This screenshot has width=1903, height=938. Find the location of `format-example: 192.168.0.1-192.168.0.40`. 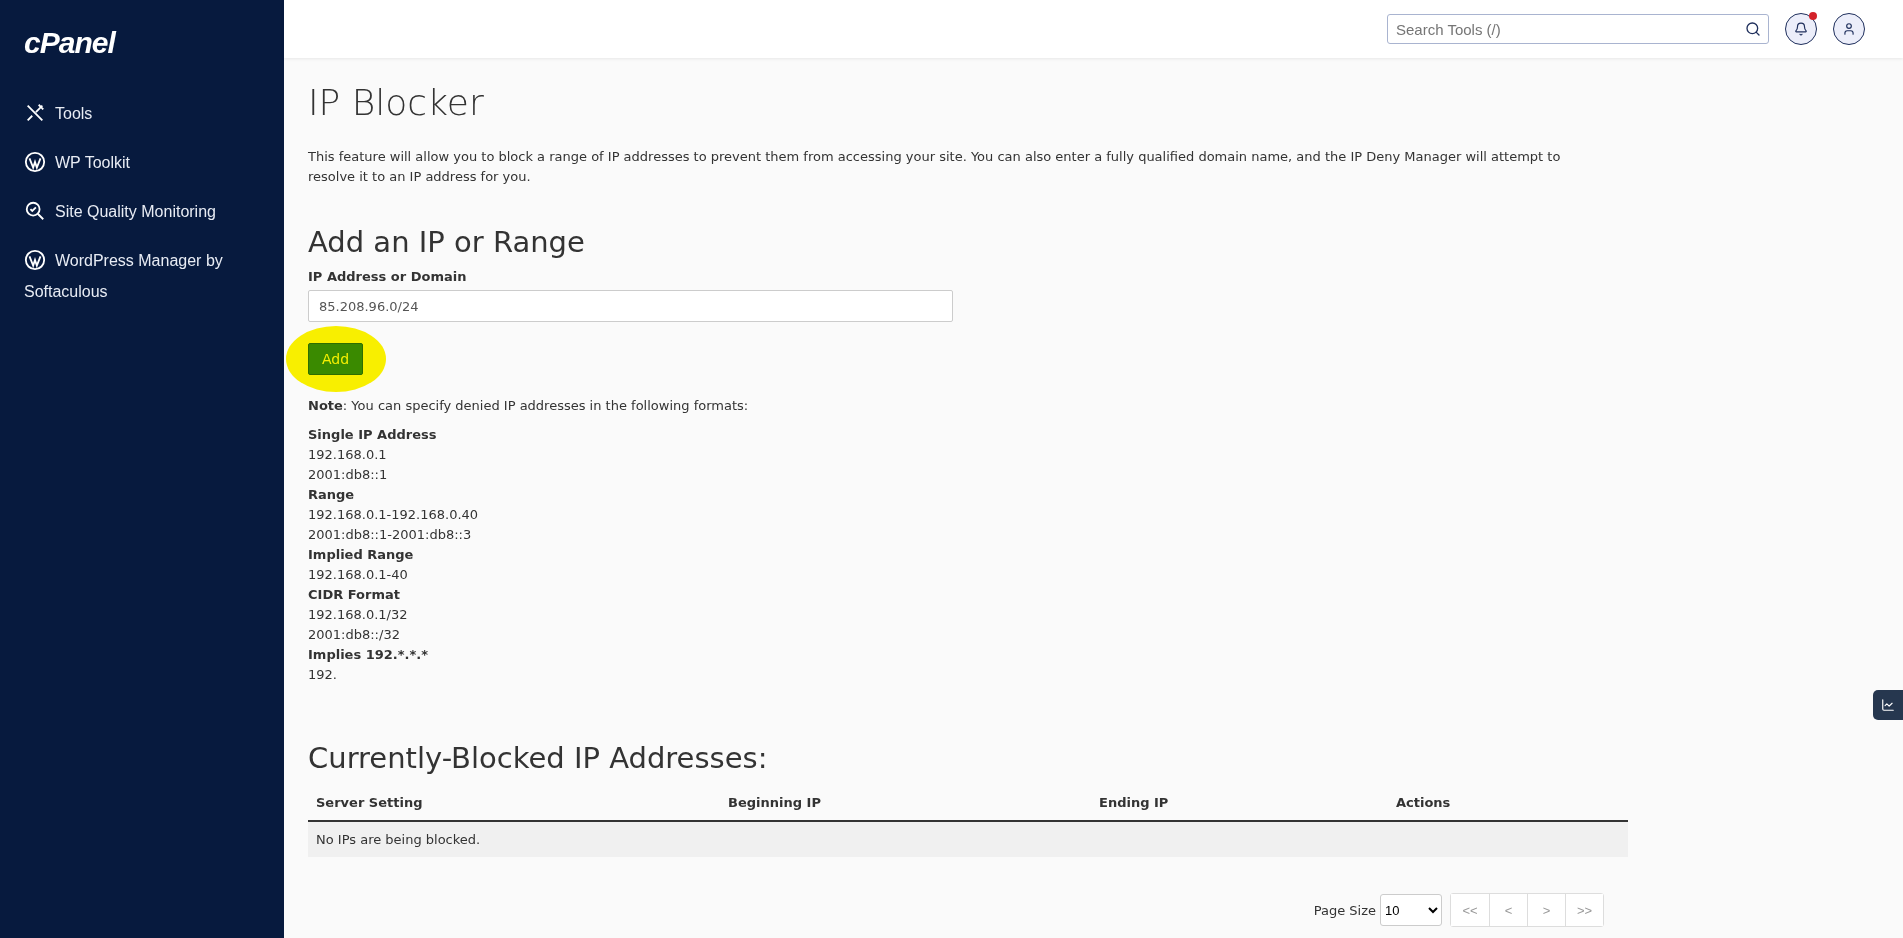

format-example: 192.168.0.1-192.168.0.40 is located at coordinates (394, 515).